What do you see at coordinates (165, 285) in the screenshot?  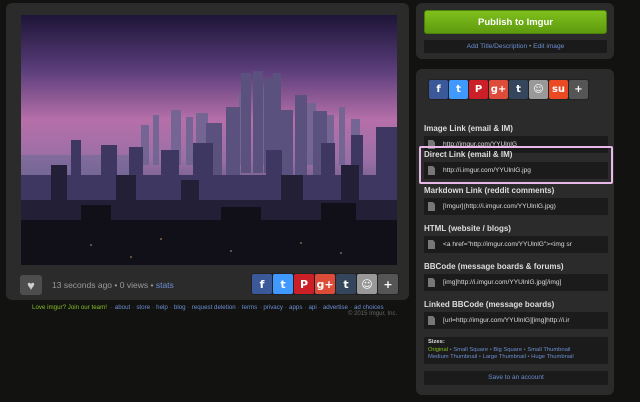 I see `stats-link: stats` at bounding box center [165, 285].